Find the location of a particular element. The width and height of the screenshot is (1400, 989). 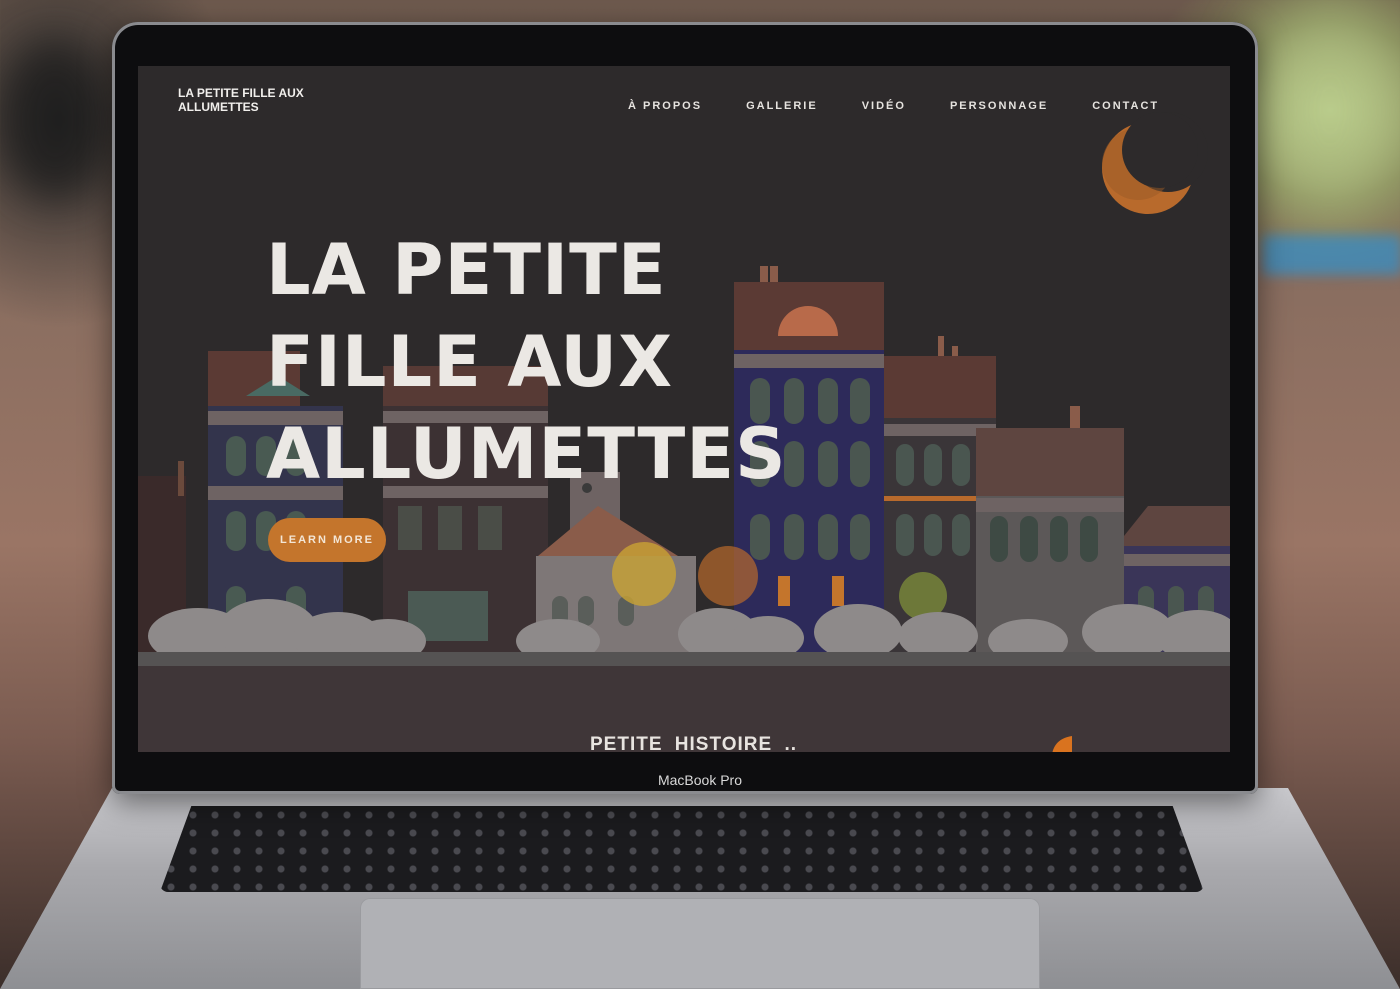

device-brand-label: MacBook Pro is located at coordinates (700, 780).